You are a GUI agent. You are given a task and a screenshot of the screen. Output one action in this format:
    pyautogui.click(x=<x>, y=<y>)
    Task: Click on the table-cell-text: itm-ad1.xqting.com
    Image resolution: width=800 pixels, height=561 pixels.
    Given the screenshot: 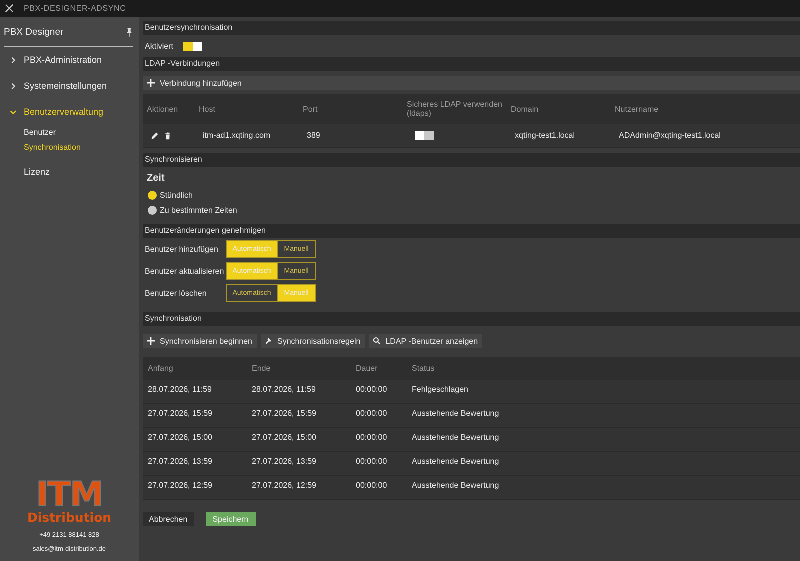 What is the action you would take?
    pyautogui.click(x=237, y=135)
    